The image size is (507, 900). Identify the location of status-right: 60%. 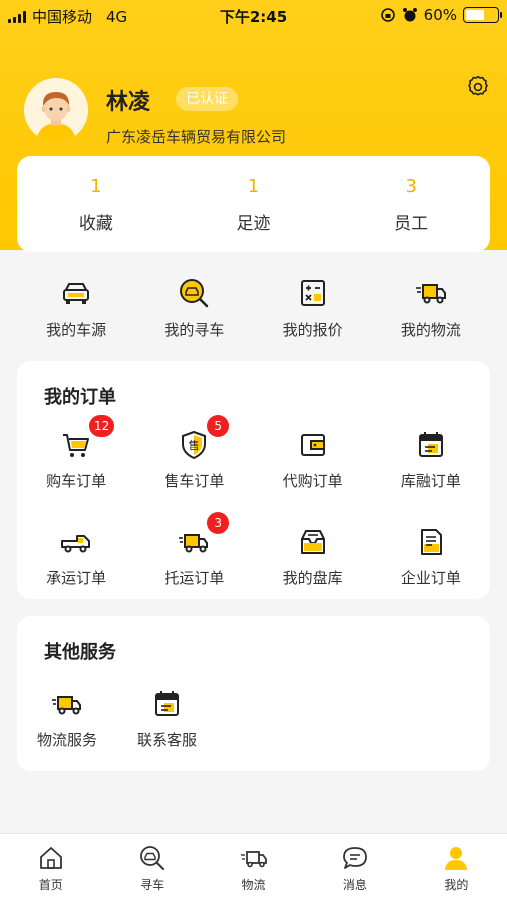
(441, 15).